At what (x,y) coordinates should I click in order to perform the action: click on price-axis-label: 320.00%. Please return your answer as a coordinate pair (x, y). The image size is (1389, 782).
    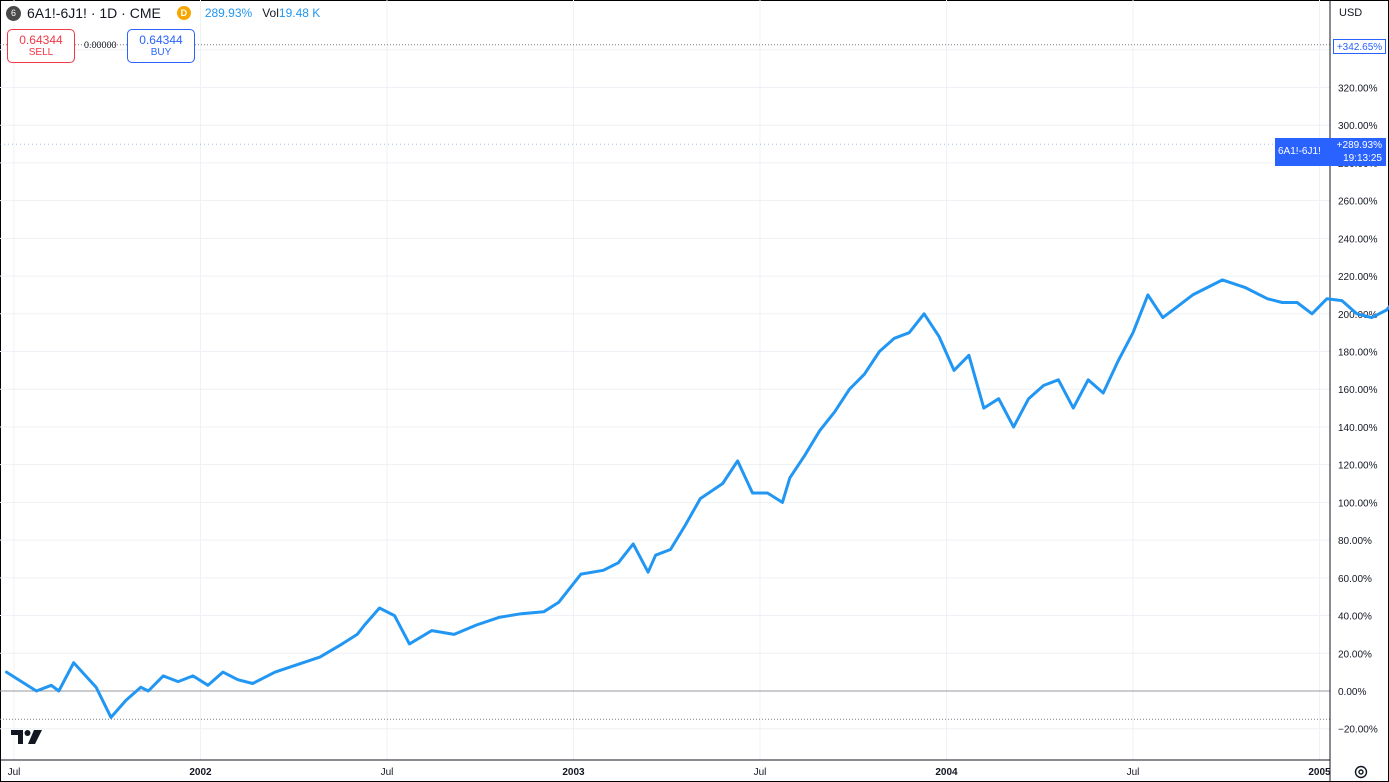
    Looking at the image, I should click on (1358, 88).